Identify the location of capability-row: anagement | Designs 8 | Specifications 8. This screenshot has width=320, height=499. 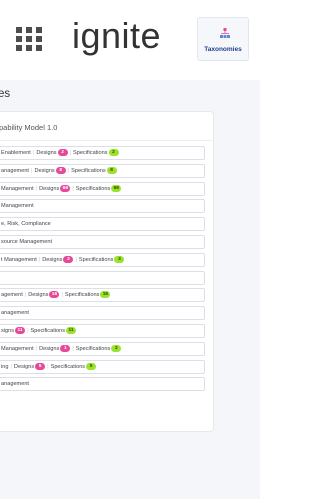
(102, 170).